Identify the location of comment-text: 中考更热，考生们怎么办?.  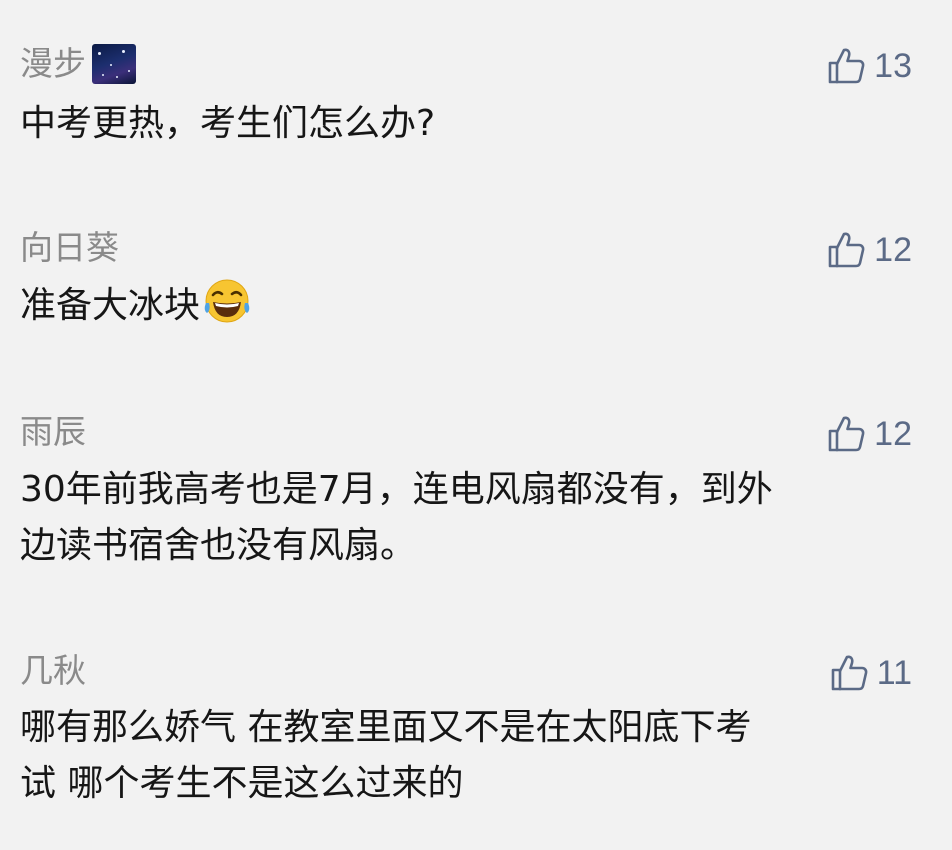
(470, 124).